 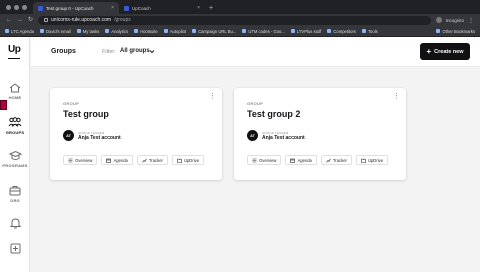 I want to click on browser-tab: UpCoach ×, so click(x=162, y=8).